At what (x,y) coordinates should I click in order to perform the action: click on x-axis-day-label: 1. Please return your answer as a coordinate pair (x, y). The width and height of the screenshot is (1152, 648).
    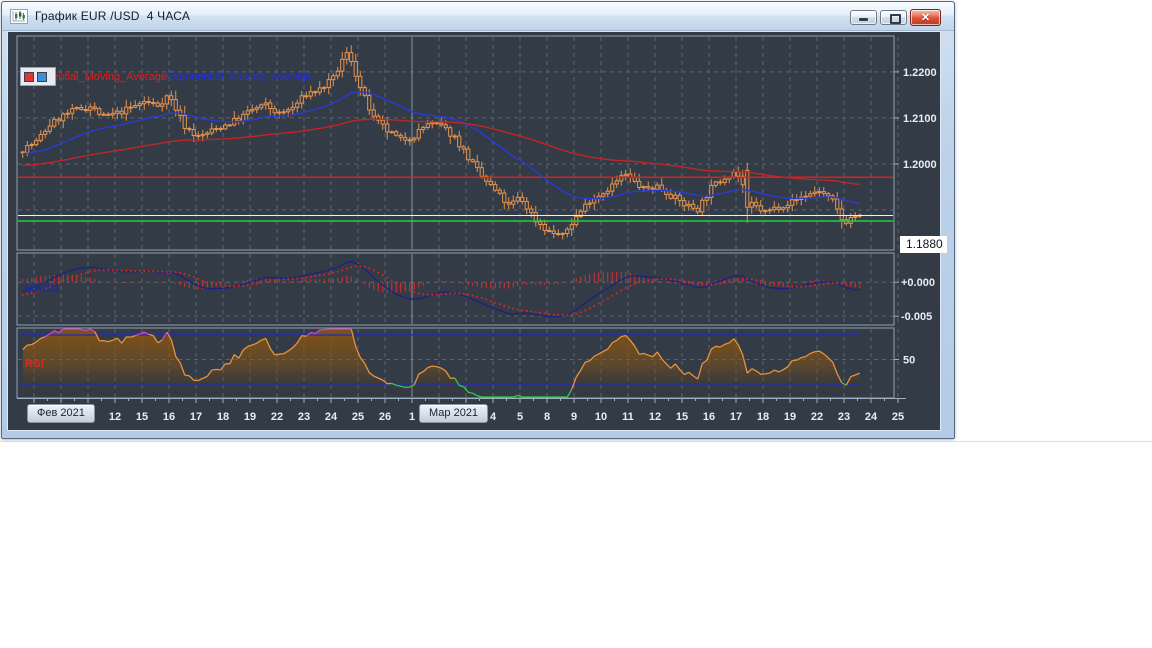
    Looking at the image, I should click on (412, 417).